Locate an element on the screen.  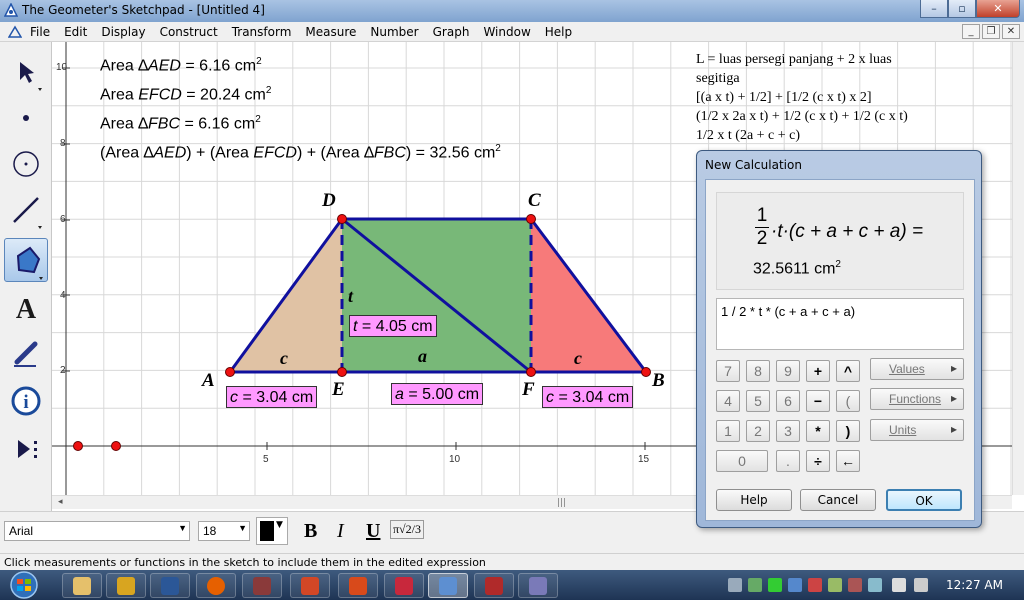
point-label-c: C is located at coordinates (534, 201).